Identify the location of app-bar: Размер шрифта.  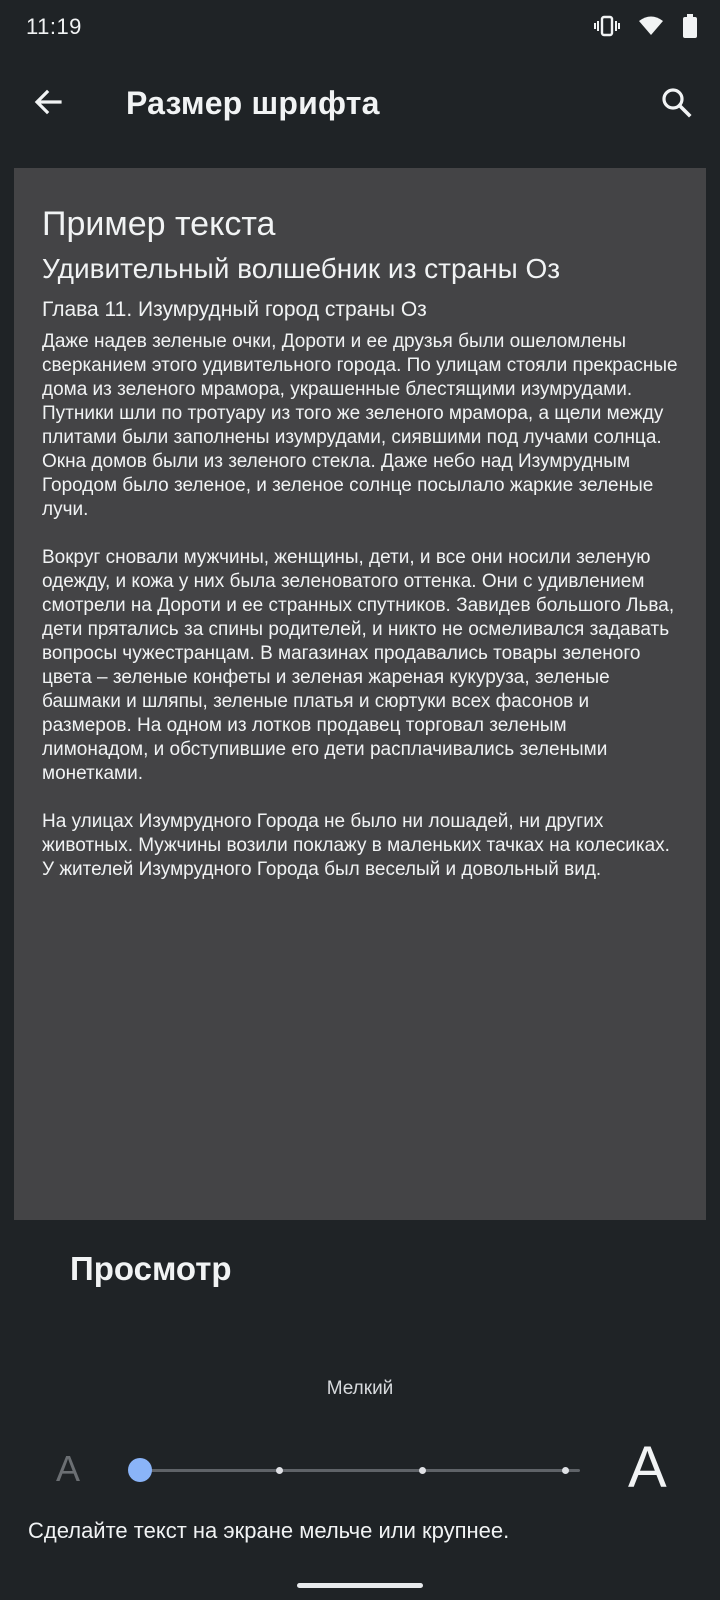
(360, 104).